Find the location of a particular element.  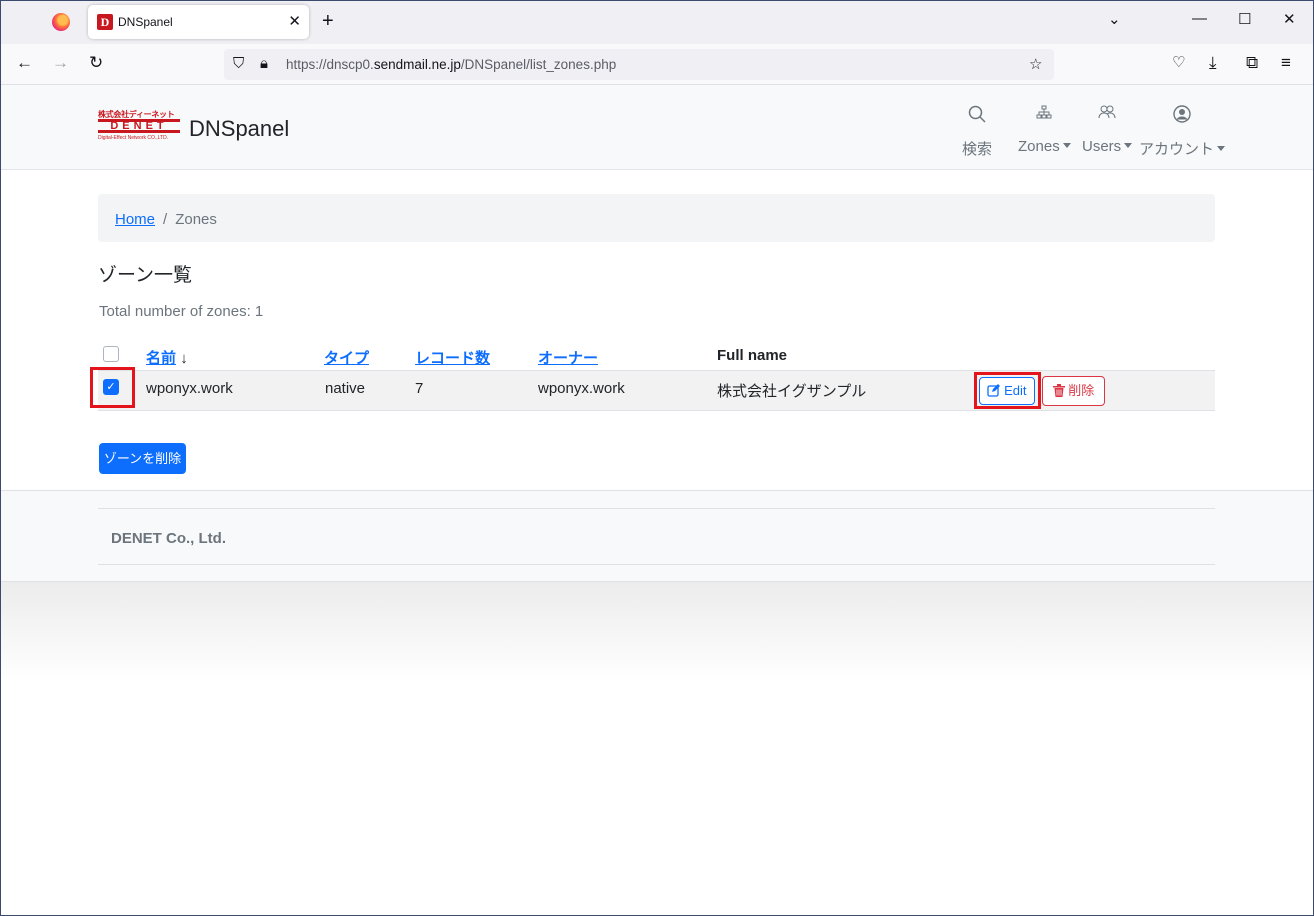

cell-name: wponyx.work is located at coordinates (189, 388).